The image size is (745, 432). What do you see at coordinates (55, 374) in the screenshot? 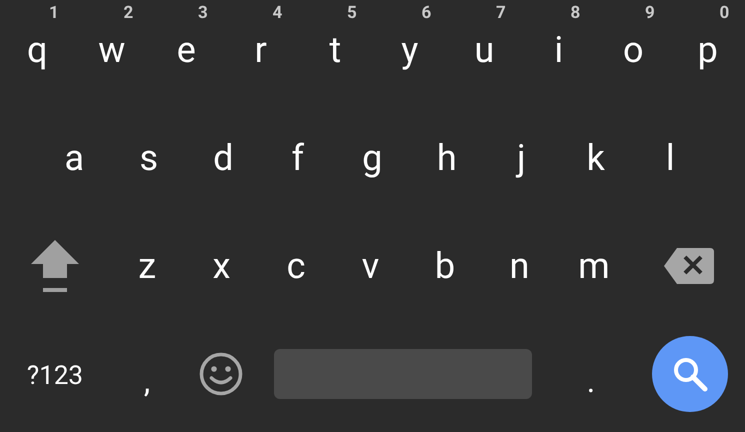
I see `key: ?123` at bounding box center [55, 374].